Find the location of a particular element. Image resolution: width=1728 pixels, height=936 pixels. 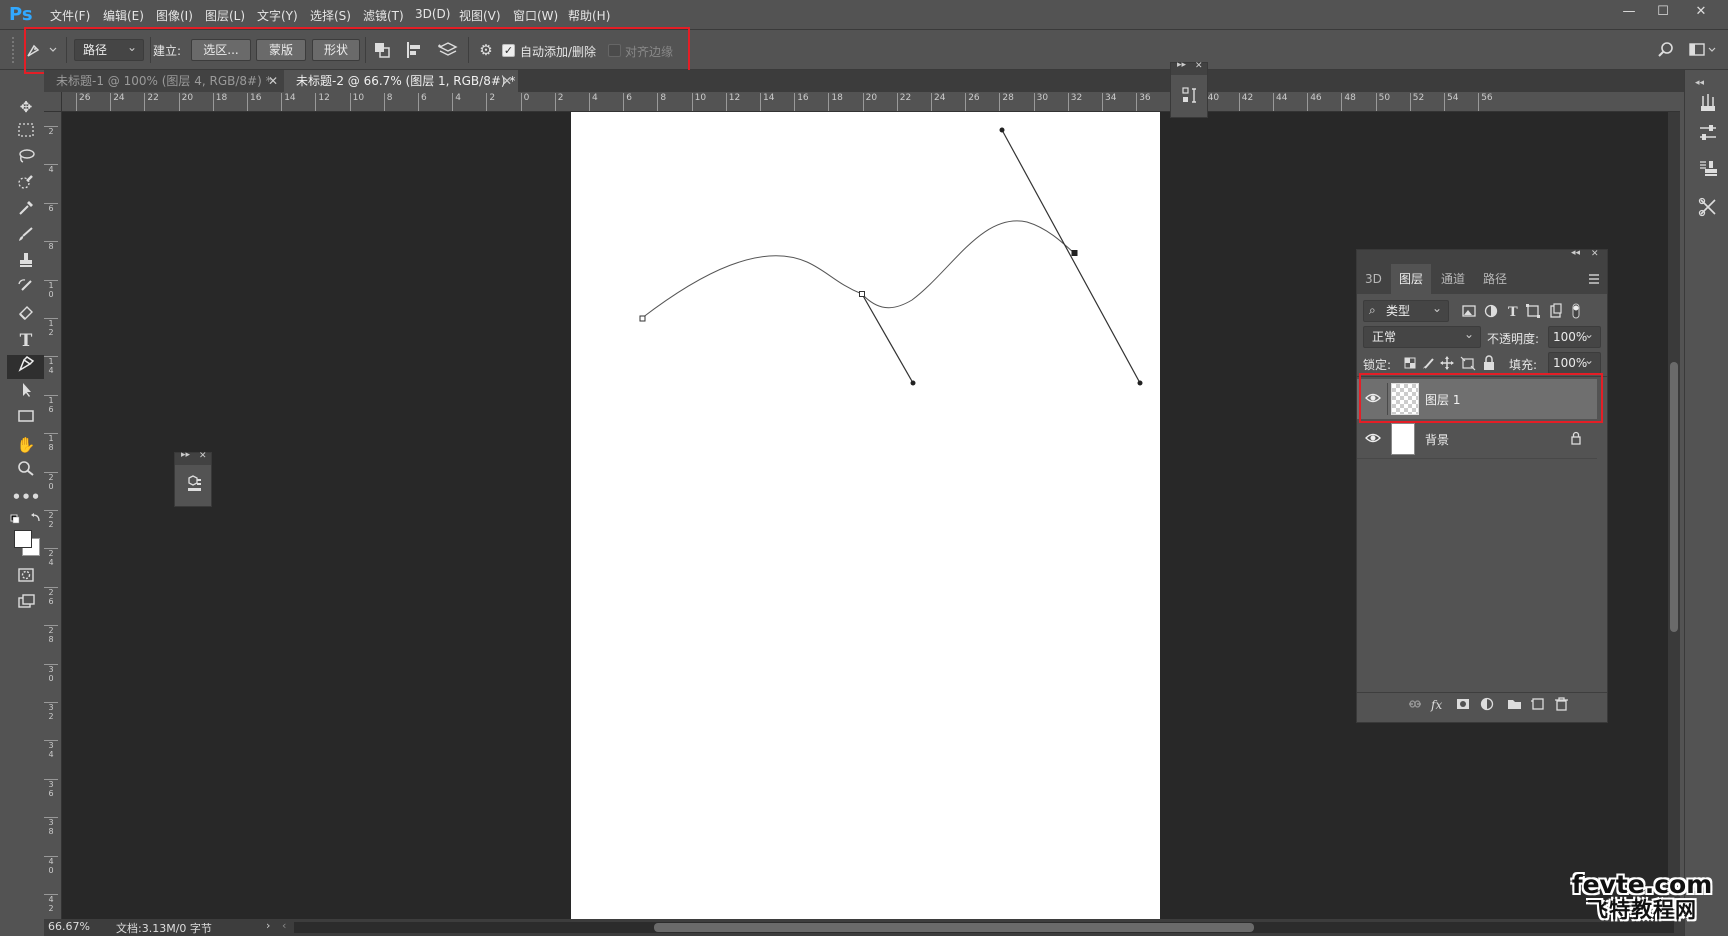

floating-panel-left: ▸▸ ✕ is located at coordinates (193, 478).